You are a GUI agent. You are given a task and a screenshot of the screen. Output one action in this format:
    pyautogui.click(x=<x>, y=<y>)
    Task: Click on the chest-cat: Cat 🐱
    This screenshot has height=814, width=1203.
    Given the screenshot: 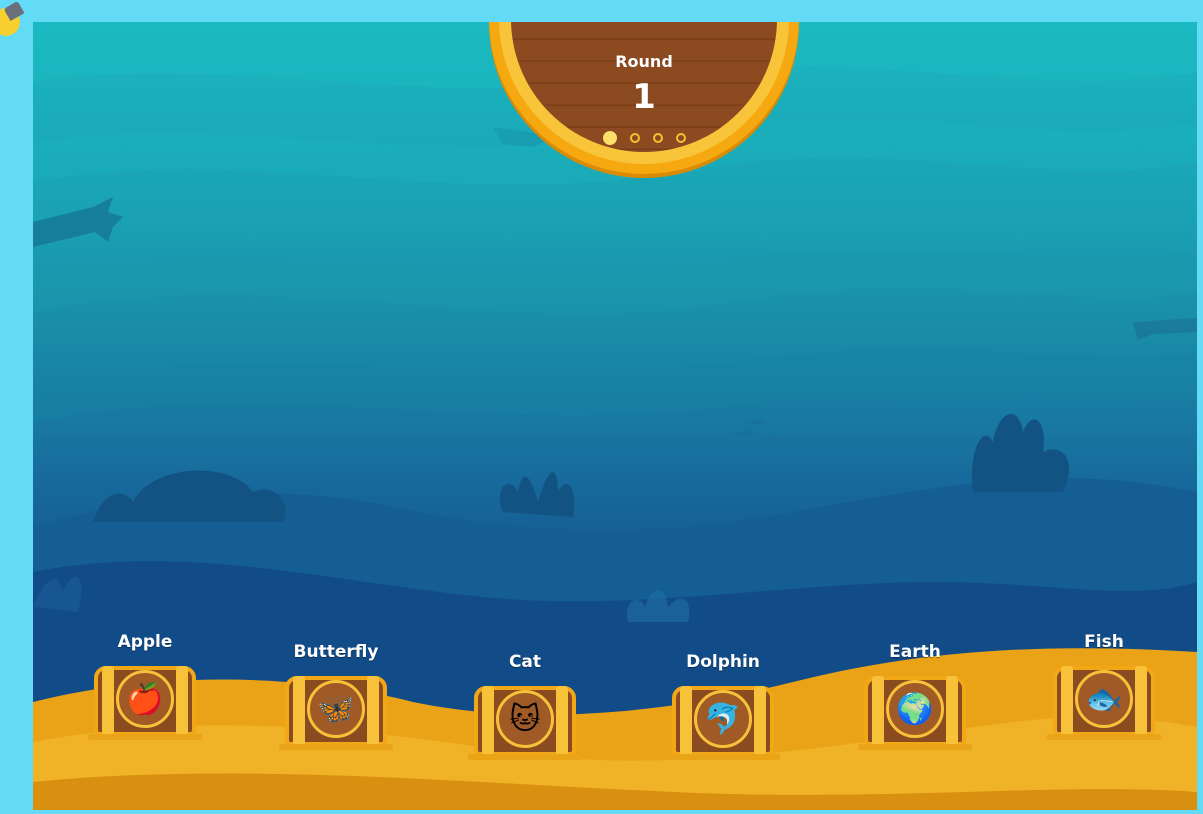 What is the action you would take?
    pyautogui.click(x=525, y=705)
    